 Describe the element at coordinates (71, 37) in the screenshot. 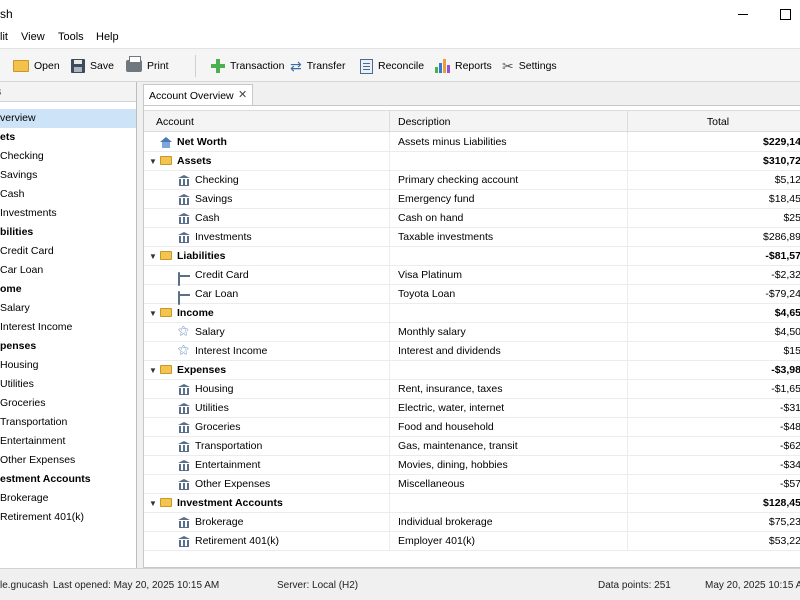

I see `menu-tools: Tools` at that location.